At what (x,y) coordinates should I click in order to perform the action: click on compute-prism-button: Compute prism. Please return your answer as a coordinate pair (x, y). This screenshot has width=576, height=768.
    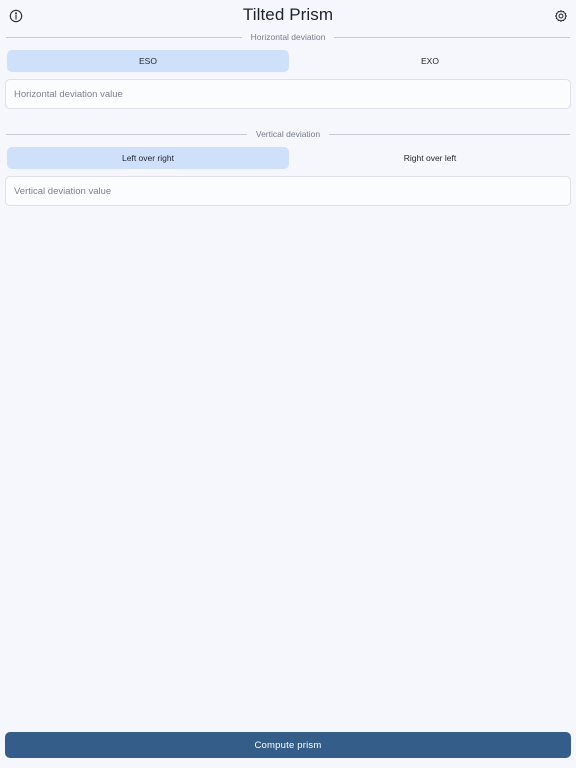
    Looking at the image, I should click on (288, 745).